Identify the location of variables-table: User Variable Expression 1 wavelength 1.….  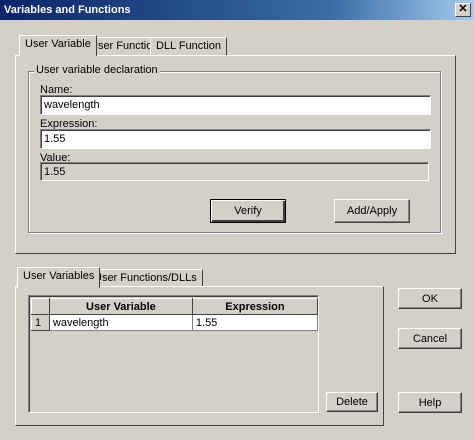
(175, 314).